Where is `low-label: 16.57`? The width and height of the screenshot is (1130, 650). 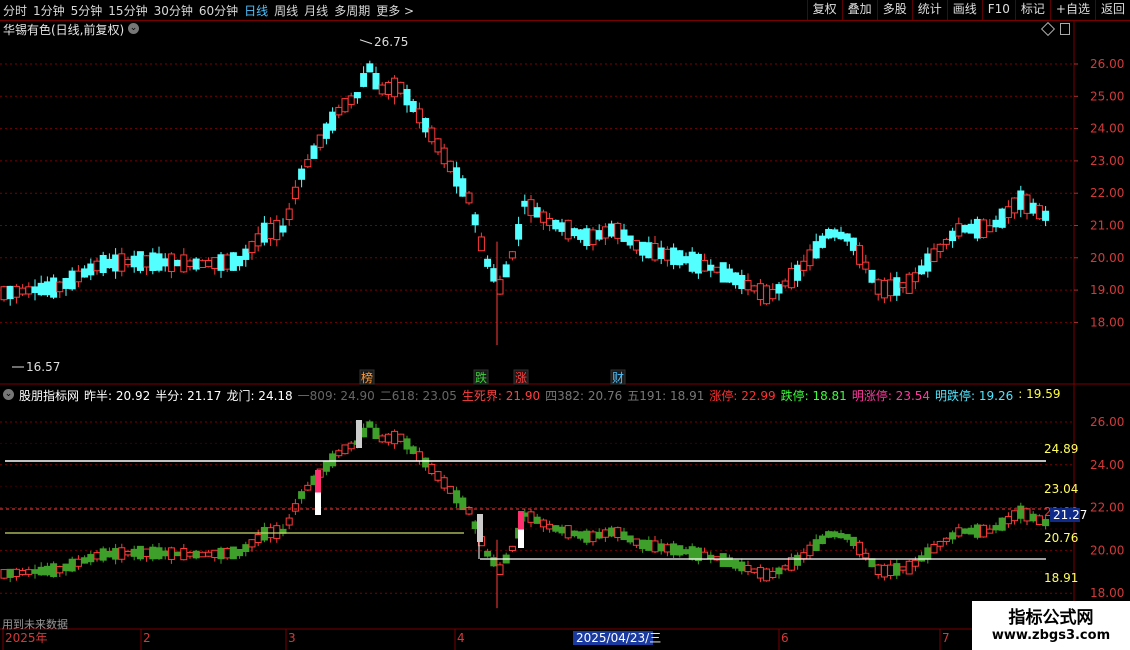
low-label: 16.57 is located at coordinates (43, 367).